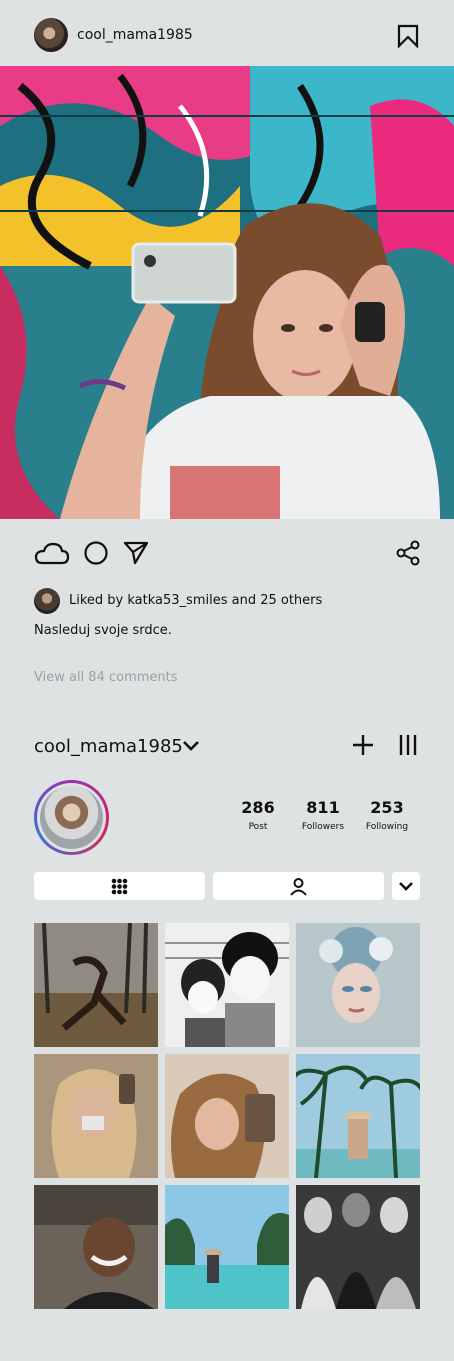 This screenshot has width=454, height=1361. What do you see at coordinates (258, 807) in the screenshot?
I see `stat-posts-value: 286` at bounding box center [258, 807].